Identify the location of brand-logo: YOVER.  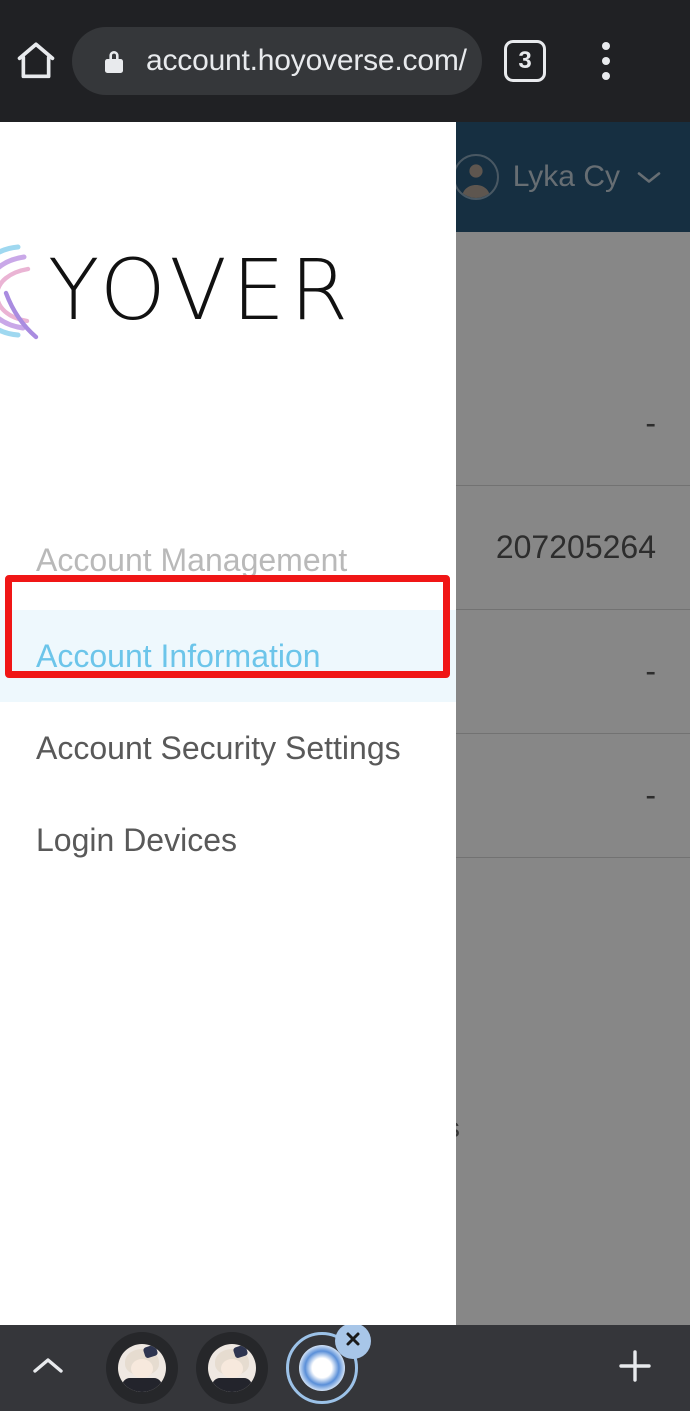
(228, 290).